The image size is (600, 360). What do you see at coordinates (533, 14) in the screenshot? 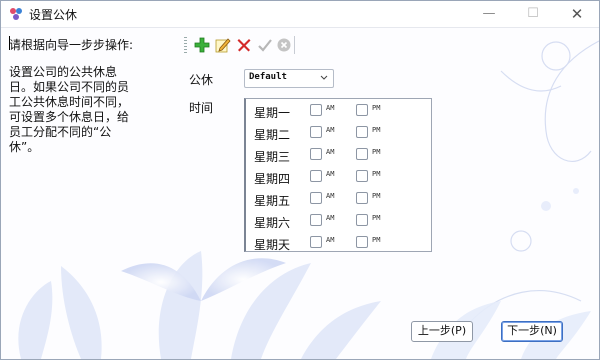
I see `maximize-button: ☐` at bounding box center [533, 14].